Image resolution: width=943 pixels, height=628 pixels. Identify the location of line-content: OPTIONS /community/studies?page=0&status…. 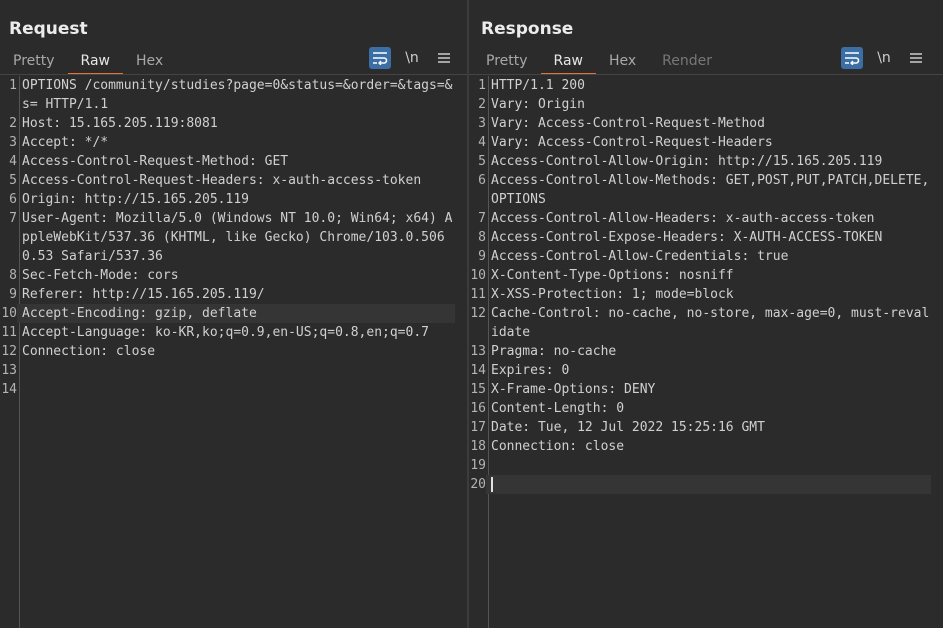
(237, 95).